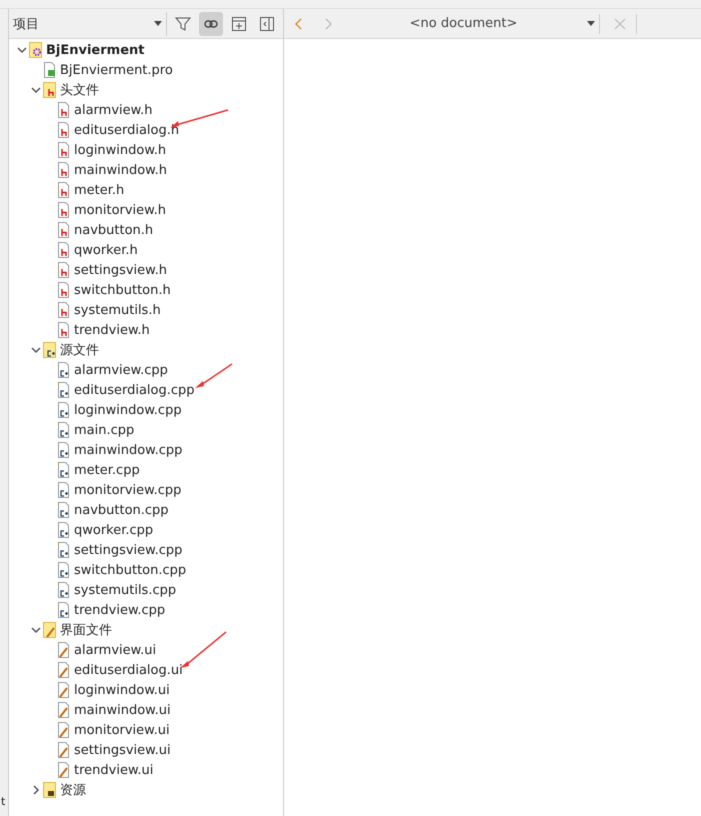 The width and height of the screenshot is (701, 816). Describe the element at coordinates (134, 390) in the screenshot. I see `tree-item: edituserdialog.cpp` at that location.